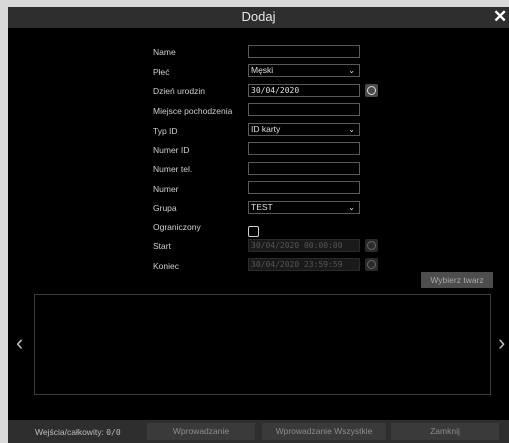 This screenshot has height=443, width=509. I want to click on import-count-value: 0/0, so click(113, 432).